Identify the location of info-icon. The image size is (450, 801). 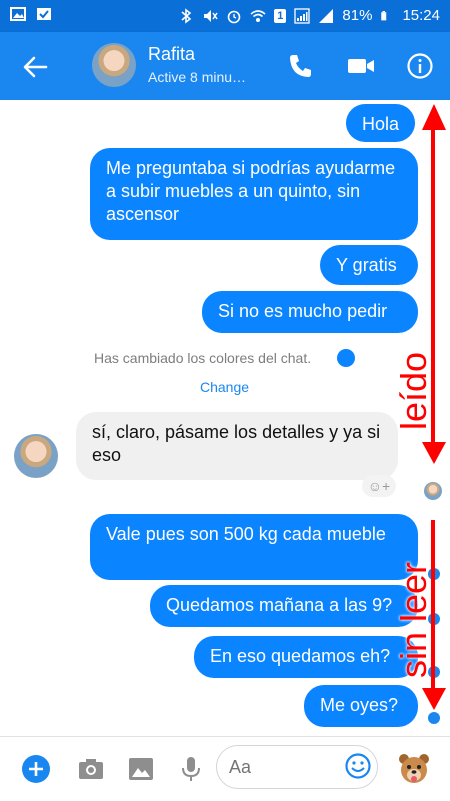
(420, 66).